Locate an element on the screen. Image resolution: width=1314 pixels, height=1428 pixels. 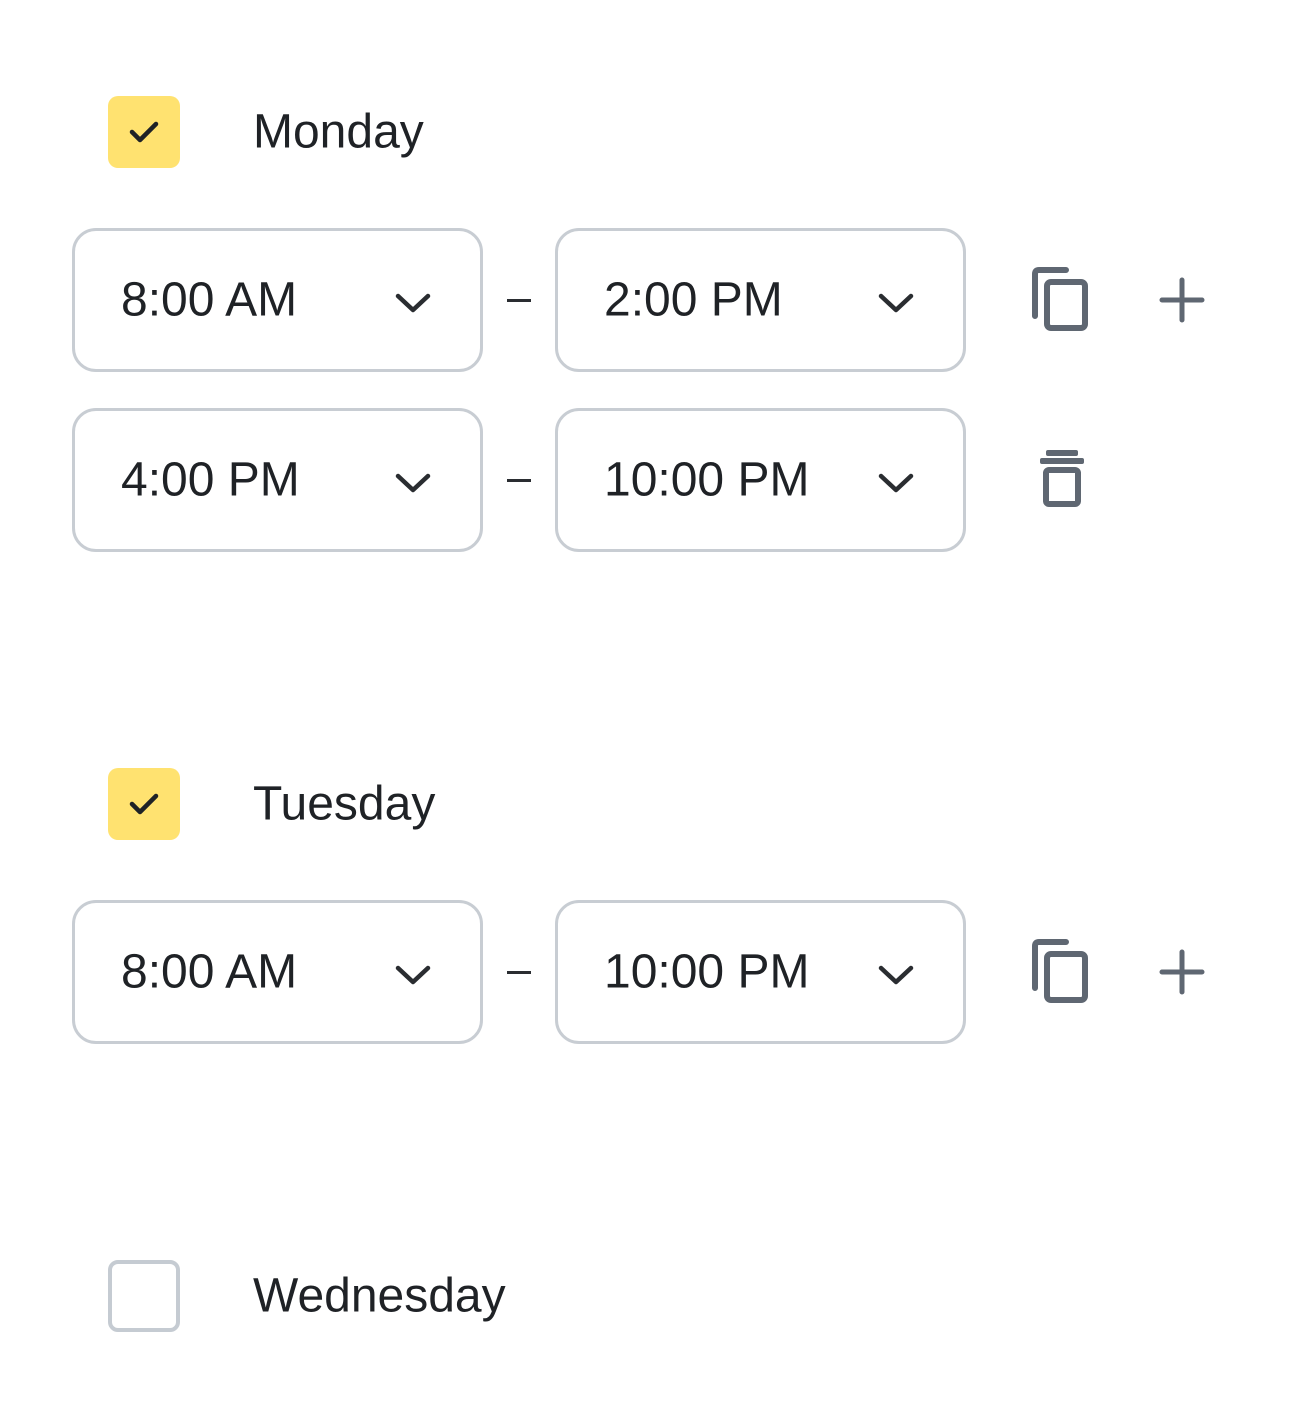
end-time-value: 2:00 PM is located at coordinates (693, 300).